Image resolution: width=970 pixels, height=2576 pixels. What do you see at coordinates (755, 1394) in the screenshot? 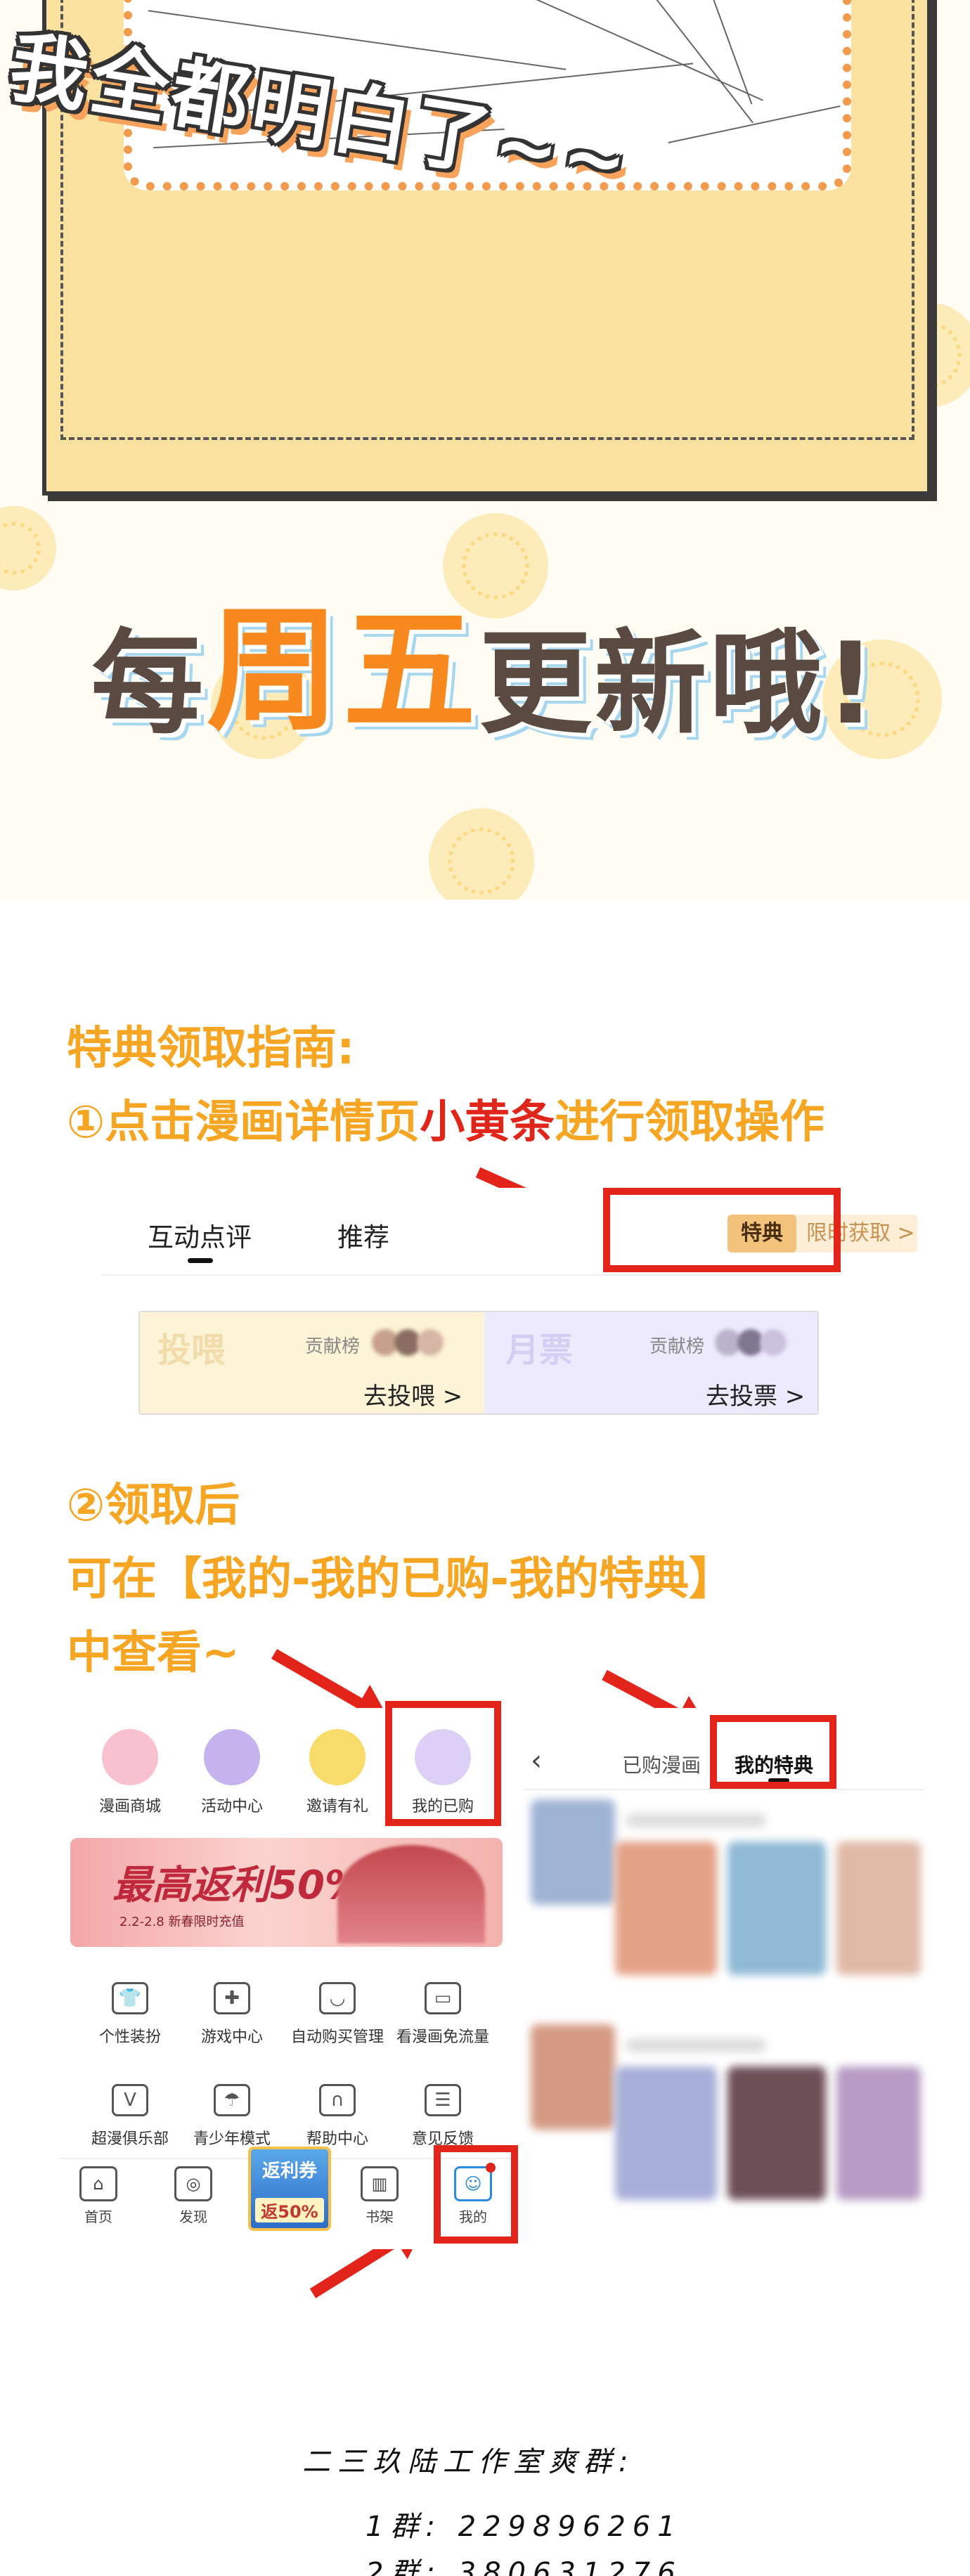
I see `ticket-link: 去投票 >` at bounding box center [755, 1394].